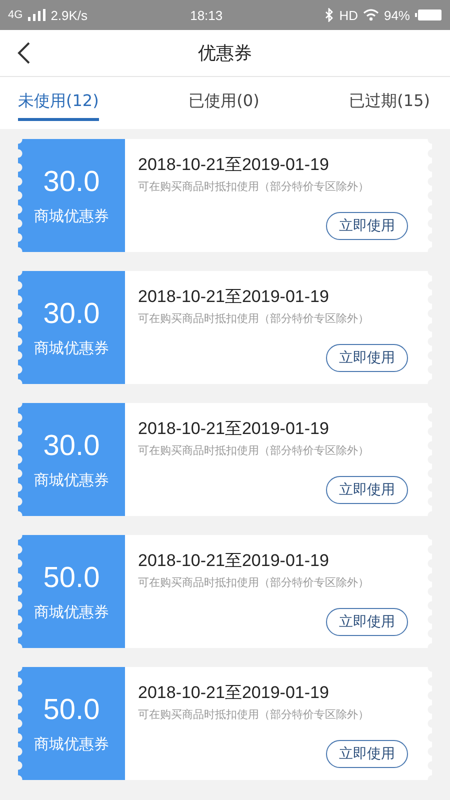  I want to click on battery-icon, so click(428, 15).